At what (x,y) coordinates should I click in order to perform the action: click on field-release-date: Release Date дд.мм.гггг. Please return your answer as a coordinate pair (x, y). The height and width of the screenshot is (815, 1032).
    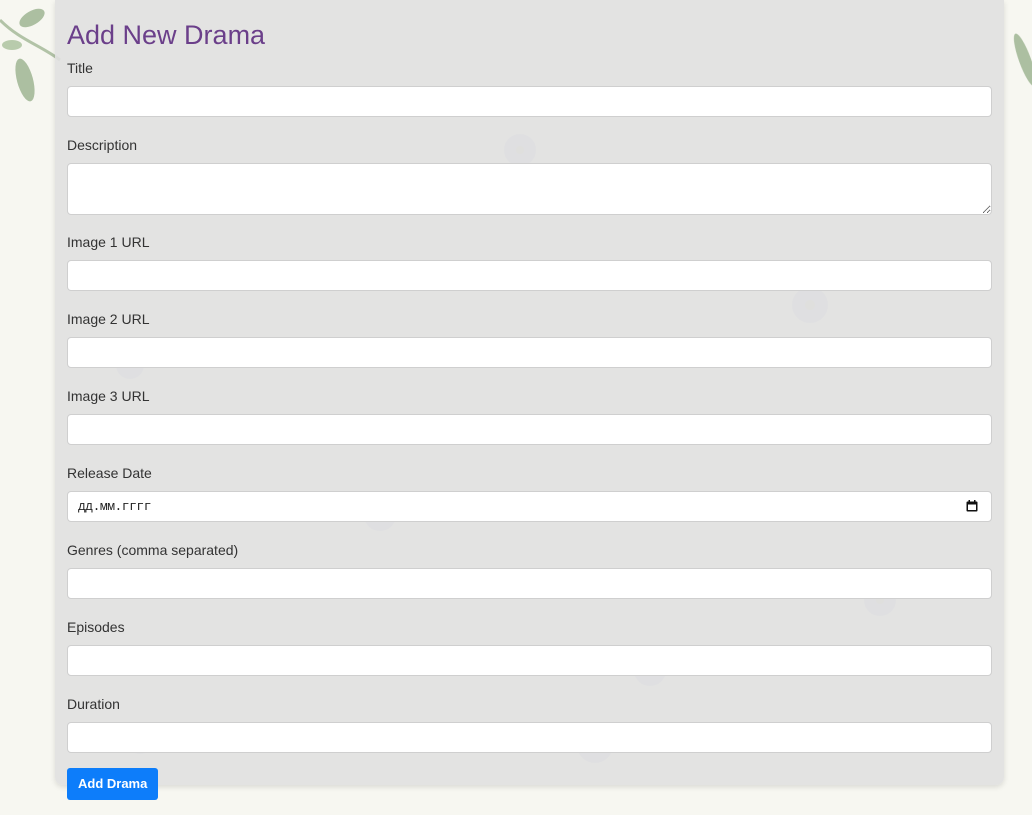
    Looking at the image, I should click on (529, 493).